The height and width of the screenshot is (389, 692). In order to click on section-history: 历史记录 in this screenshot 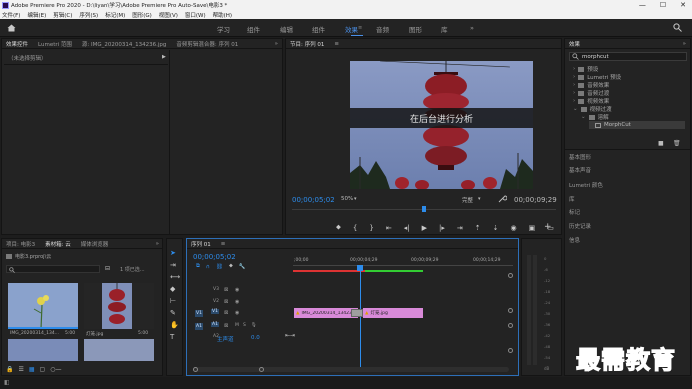, I will do `click(580, 226)`.